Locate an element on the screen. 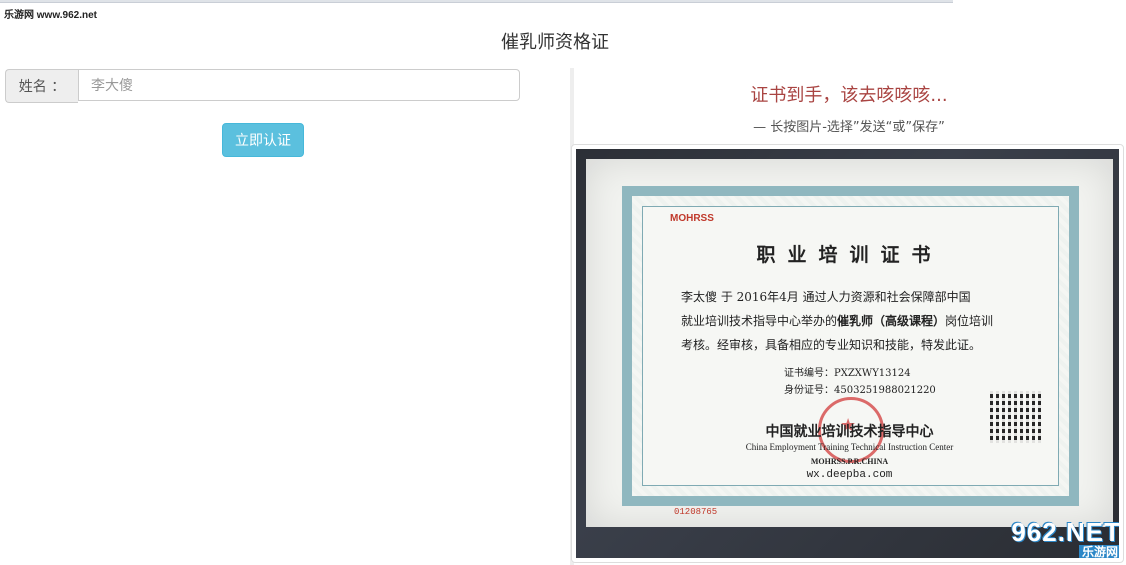 The height and width of the screenshot is (565, 1126). certificate-serial: 01208765 is located at coordinates (696, 512).